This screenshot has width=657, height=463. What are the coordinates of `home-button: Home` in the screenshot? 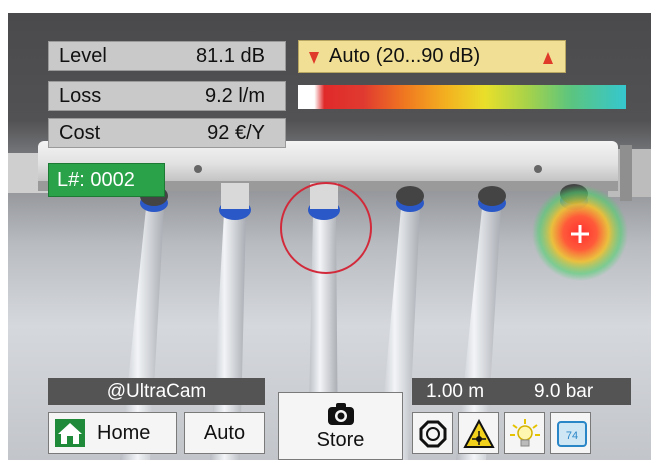 It's located at (112, 433).